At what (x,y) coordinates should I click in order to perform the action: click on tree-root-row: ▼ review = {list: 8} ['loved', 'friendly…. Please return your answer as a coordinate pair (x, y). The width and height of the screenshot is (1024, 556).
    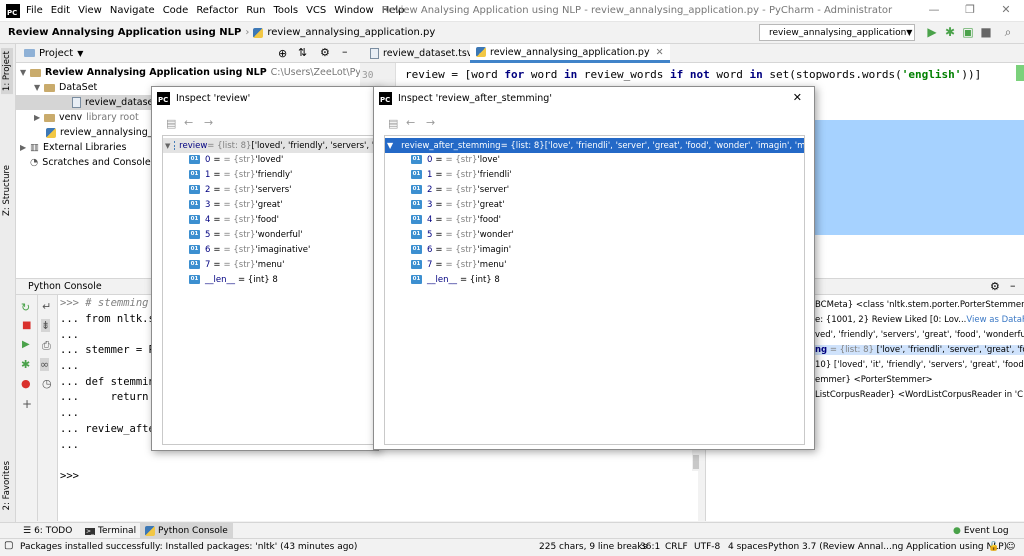
    Looking at the image, I should click on (272, 145).